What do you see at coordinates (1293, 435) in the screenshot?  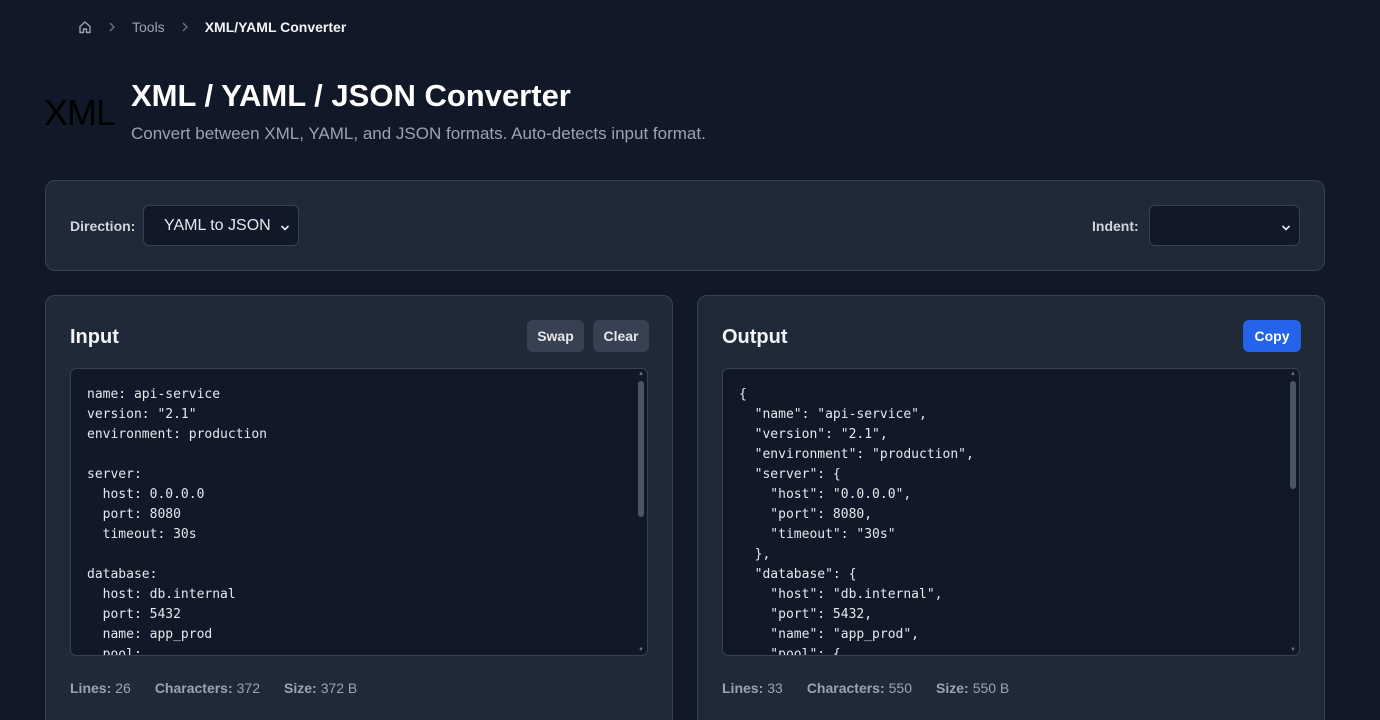 I see `output-scroll-thumb` at bounding box center [1293, 435].